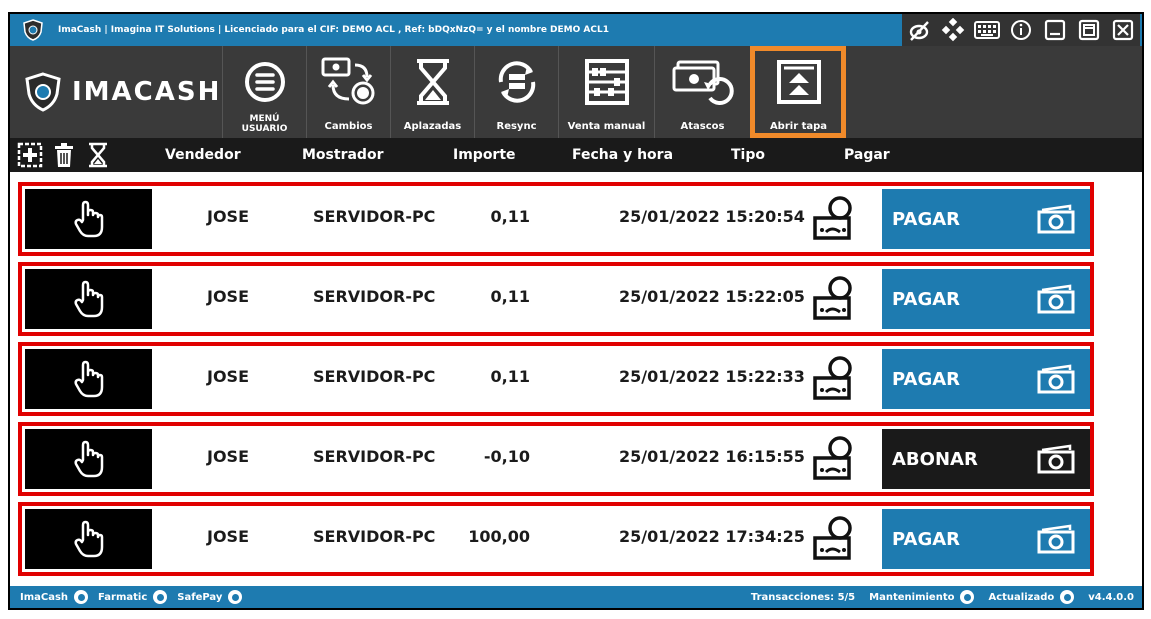 This screenshot has height=619, width=1151. Describe the element at coordinates (712, 376) in the screenshot. I see `fecha-cell: 25/01/2022 15:22:33` at that location.